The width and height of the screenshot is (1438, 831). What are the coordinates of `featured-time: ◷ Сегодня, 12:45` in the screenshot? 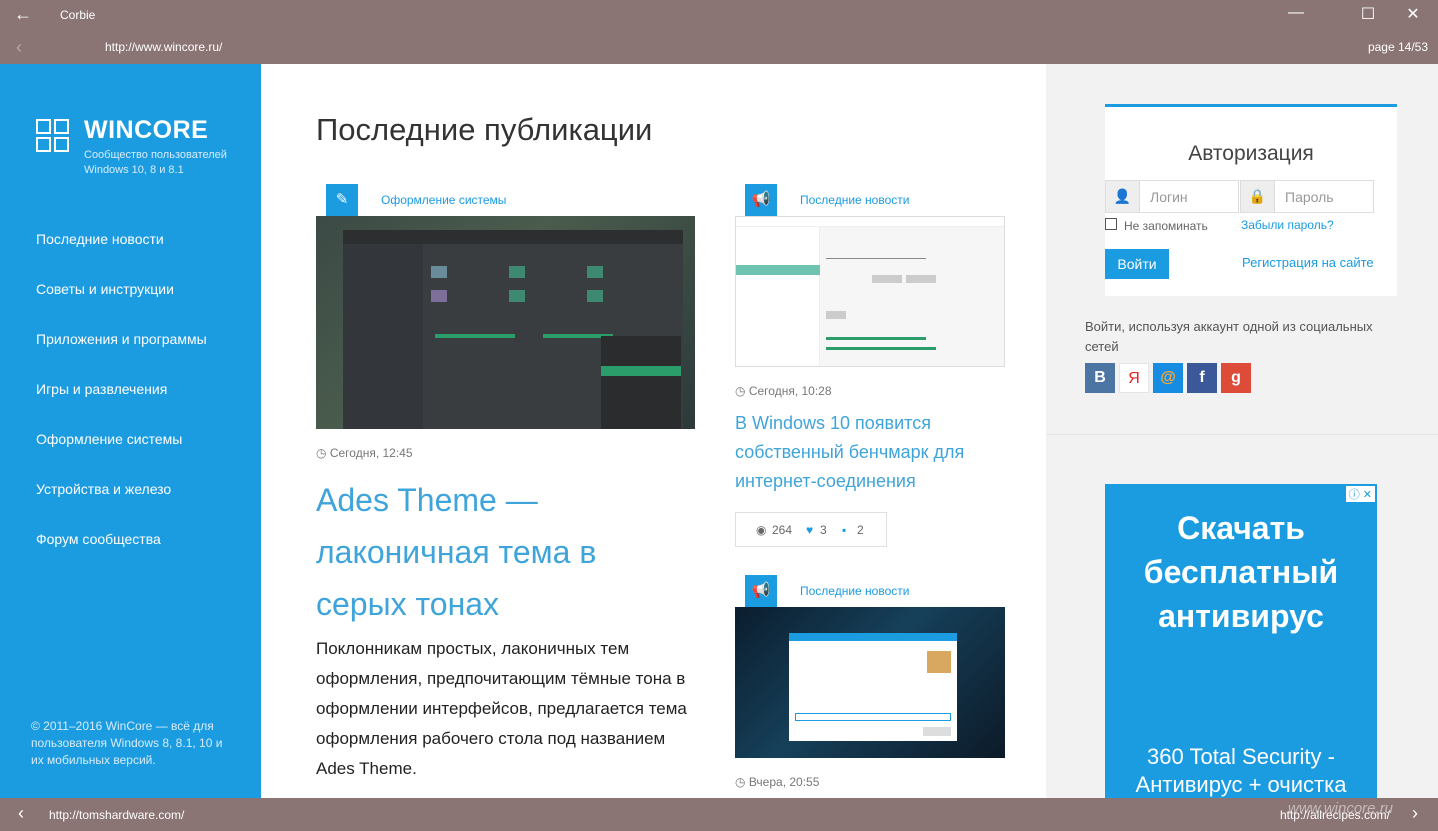 It's located at (364, 453).